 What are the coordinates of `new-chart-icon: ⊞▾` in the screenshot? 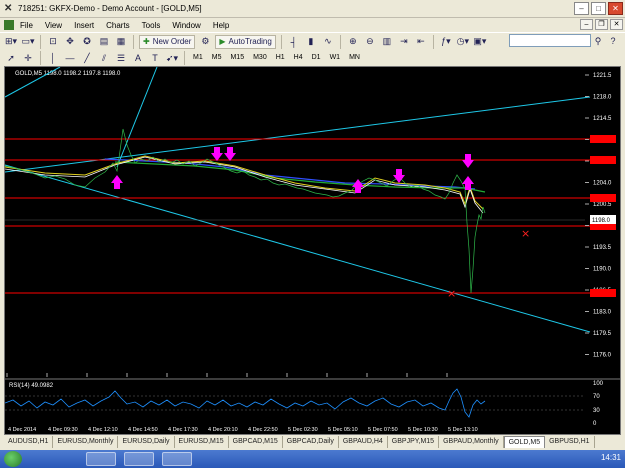 It's located at (11, 42).